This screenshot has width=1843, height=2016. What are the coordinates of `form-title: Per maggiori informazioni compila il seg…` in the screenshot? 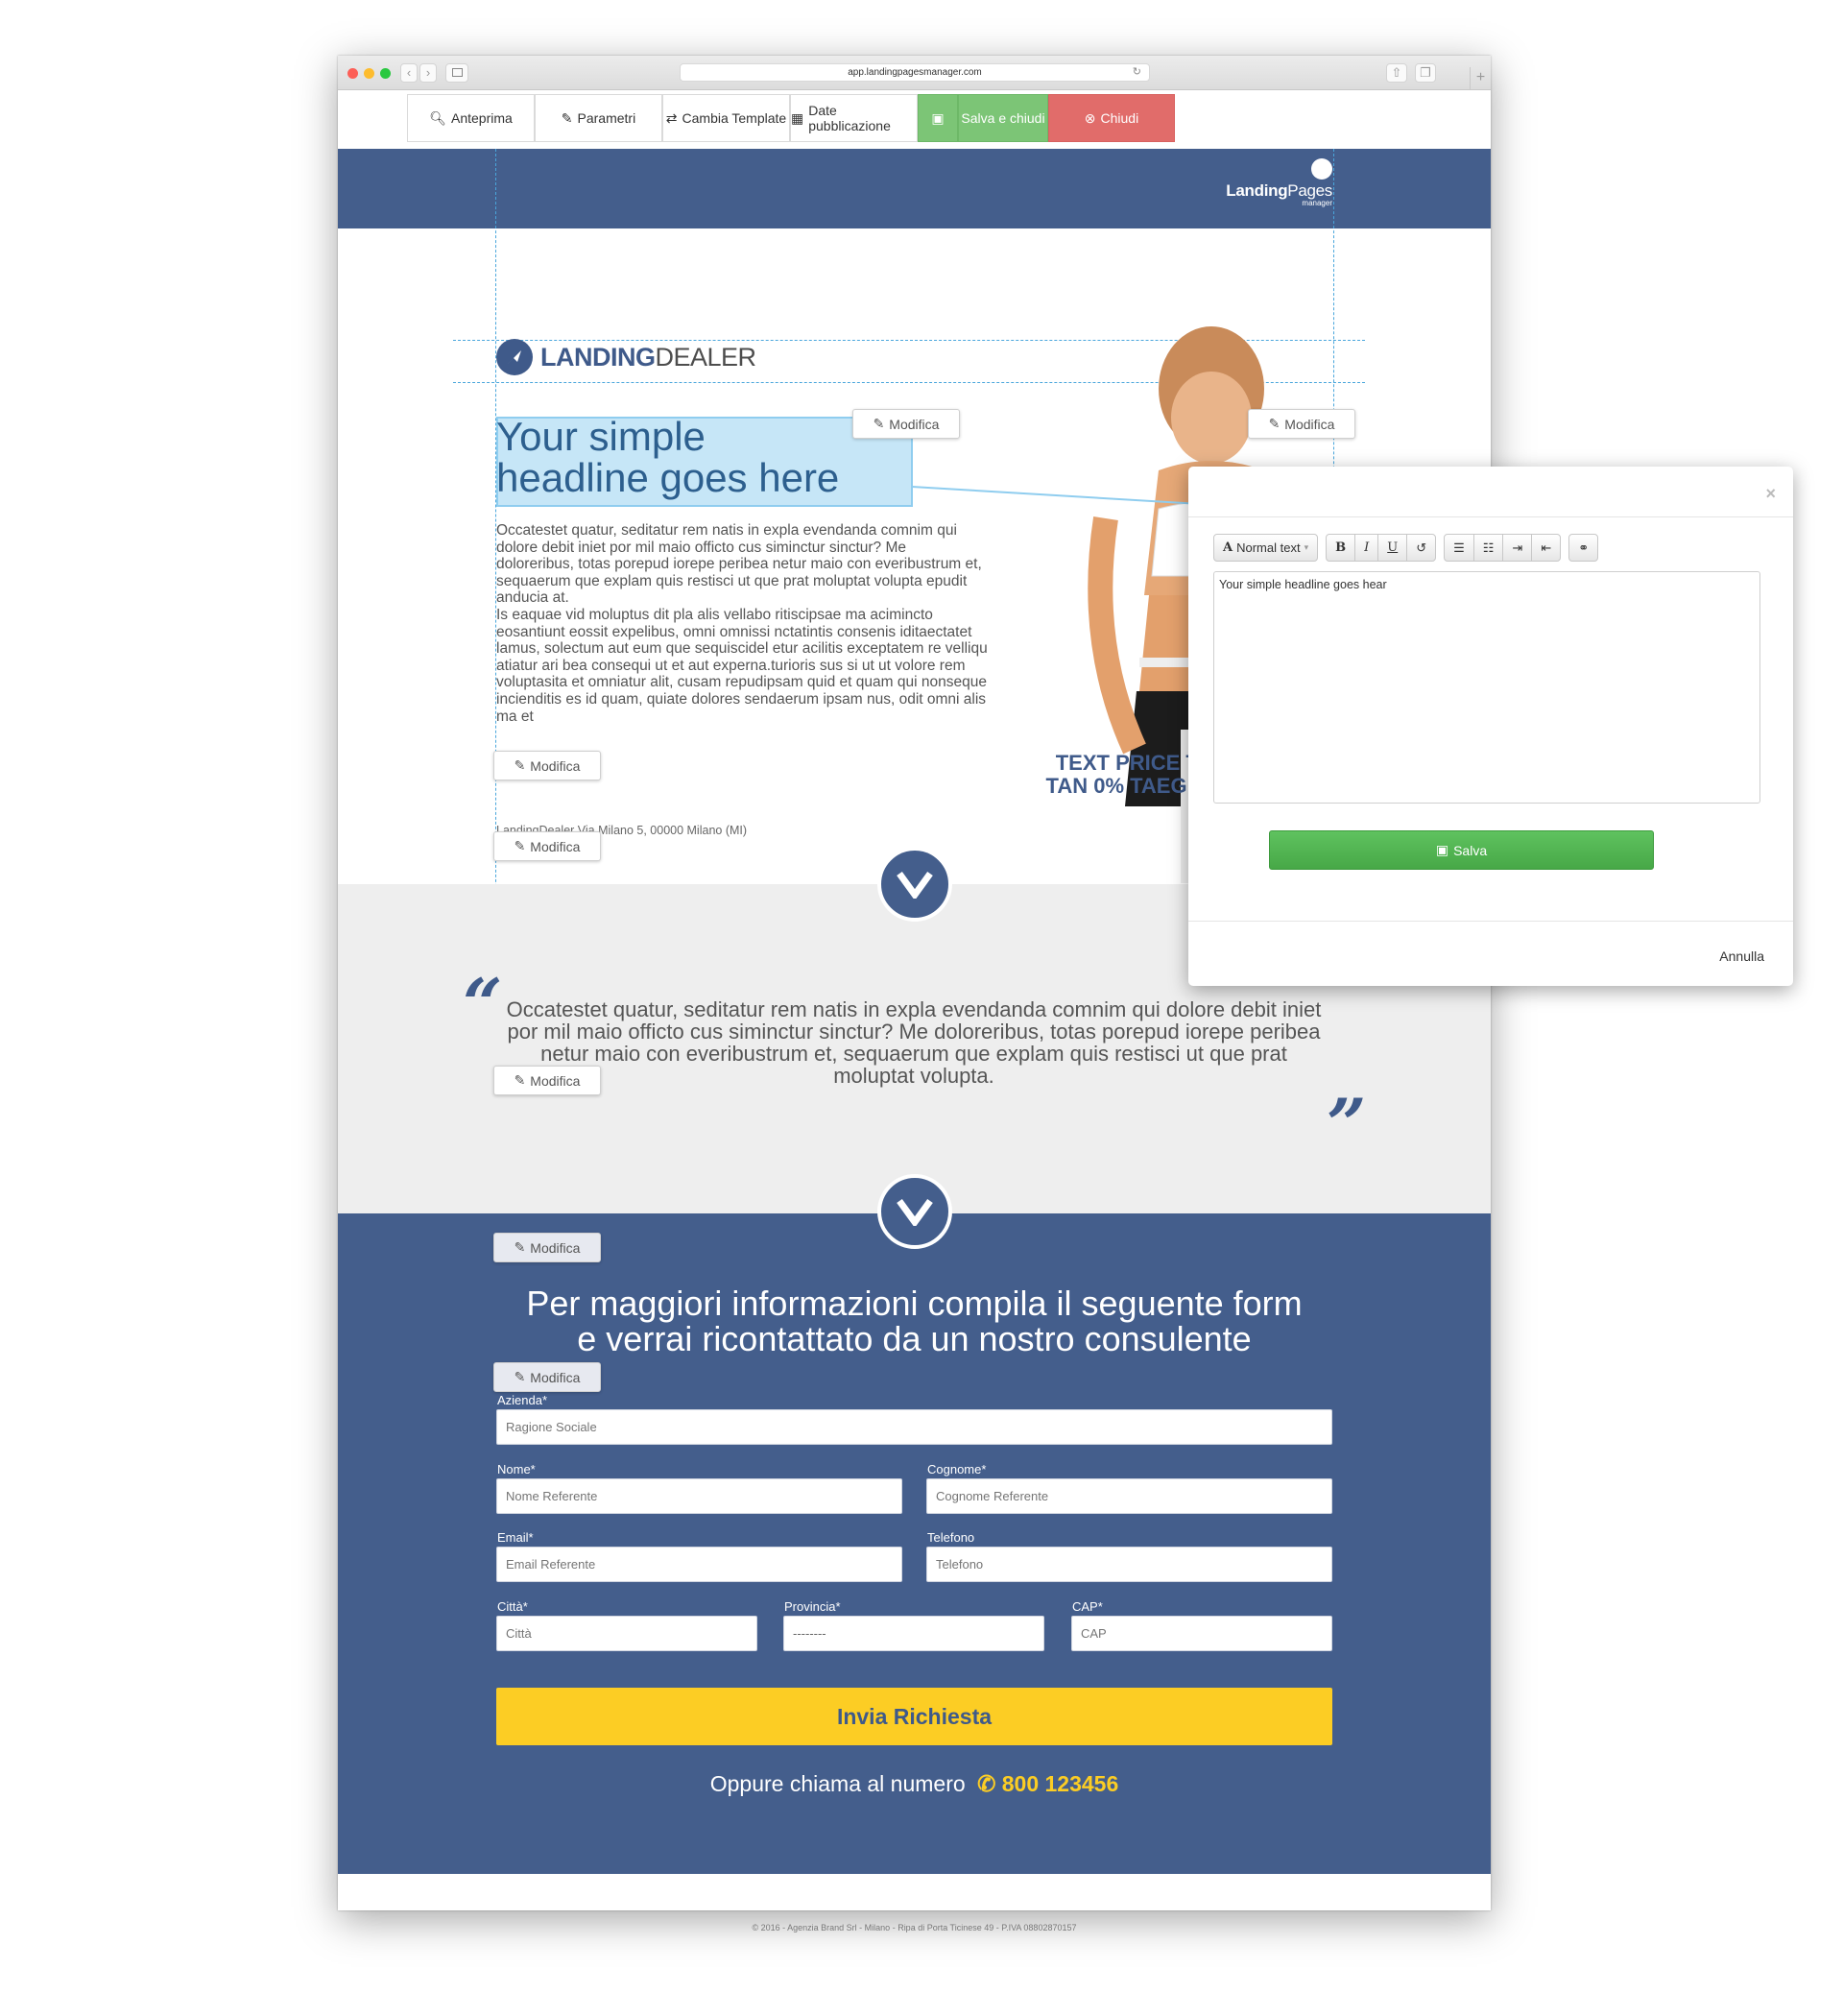 It's located at (914, 1320).